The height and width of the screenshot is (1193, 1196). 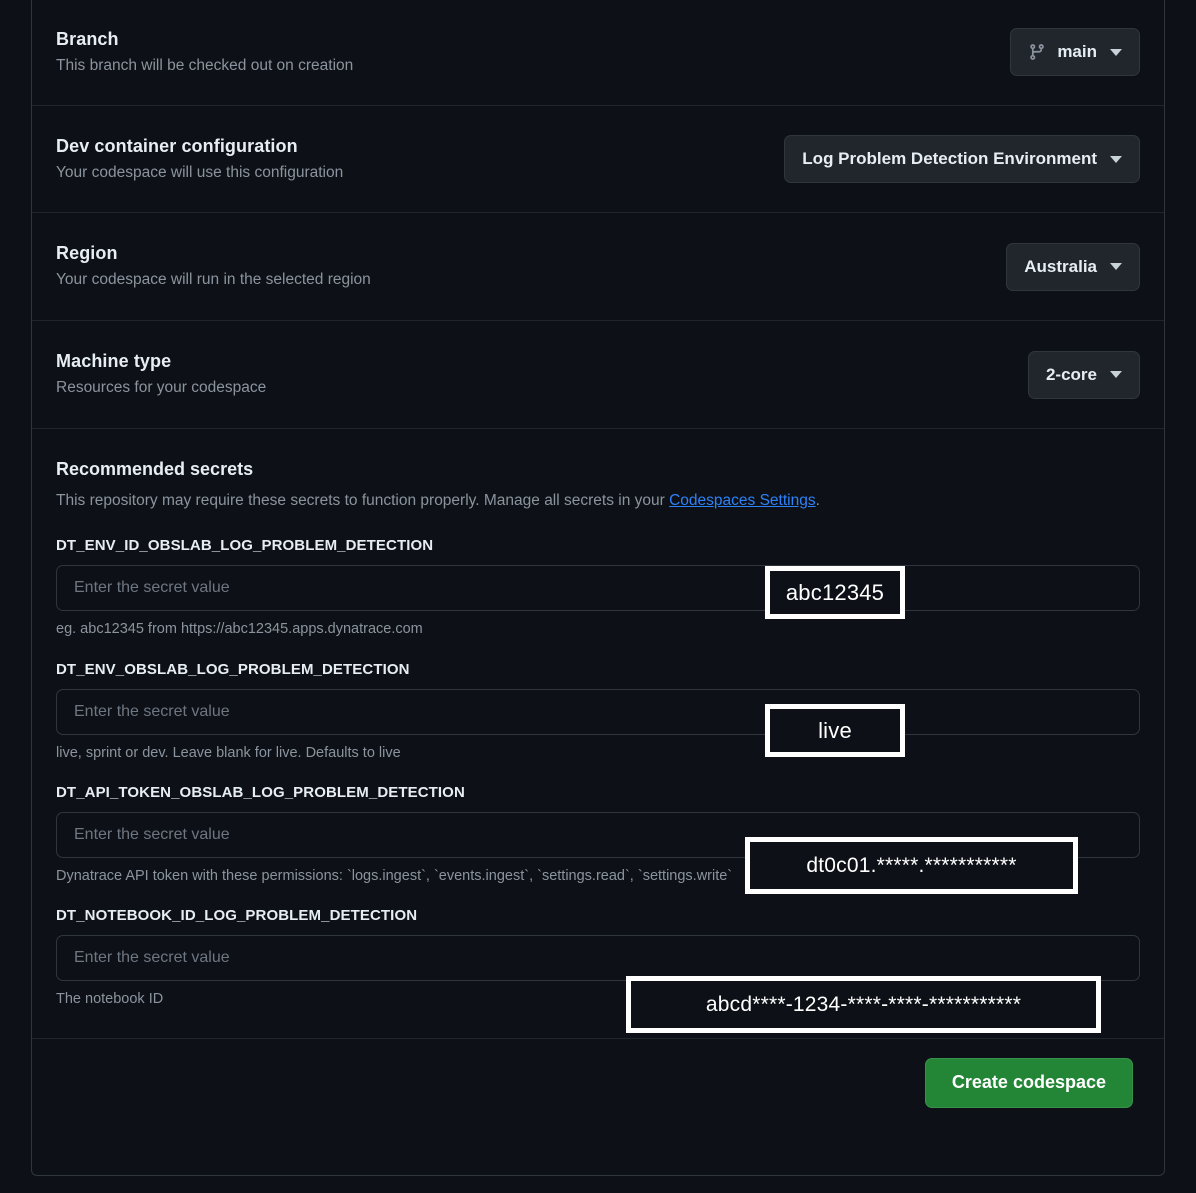 I want to click on devcontainer-select-label: Log Problem Detection Environment, so click(x=949, y=158).